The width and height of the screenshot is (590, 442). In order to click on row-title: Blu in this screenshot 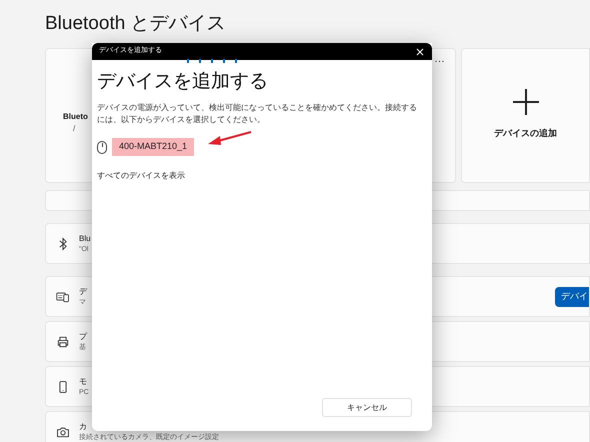, I will do `click(85, 238)`.